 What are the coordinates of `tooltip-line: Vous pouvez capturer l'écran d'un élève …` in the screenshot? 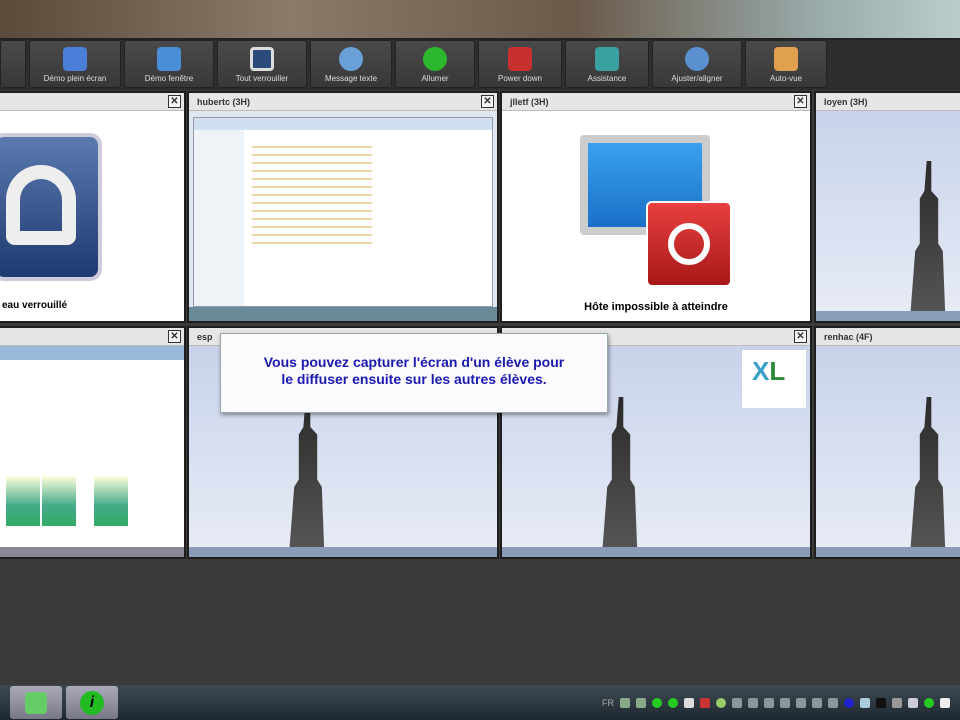 It's located at (414, 362).